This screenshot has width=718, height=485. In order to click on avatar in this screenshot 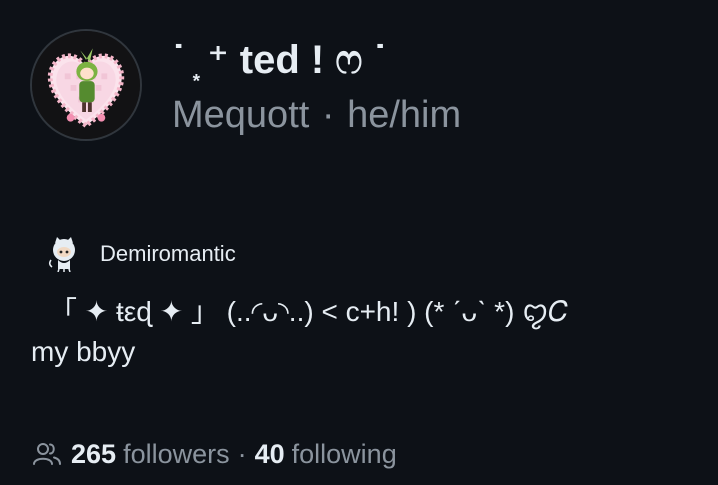, I will do `click(86, 85)`.